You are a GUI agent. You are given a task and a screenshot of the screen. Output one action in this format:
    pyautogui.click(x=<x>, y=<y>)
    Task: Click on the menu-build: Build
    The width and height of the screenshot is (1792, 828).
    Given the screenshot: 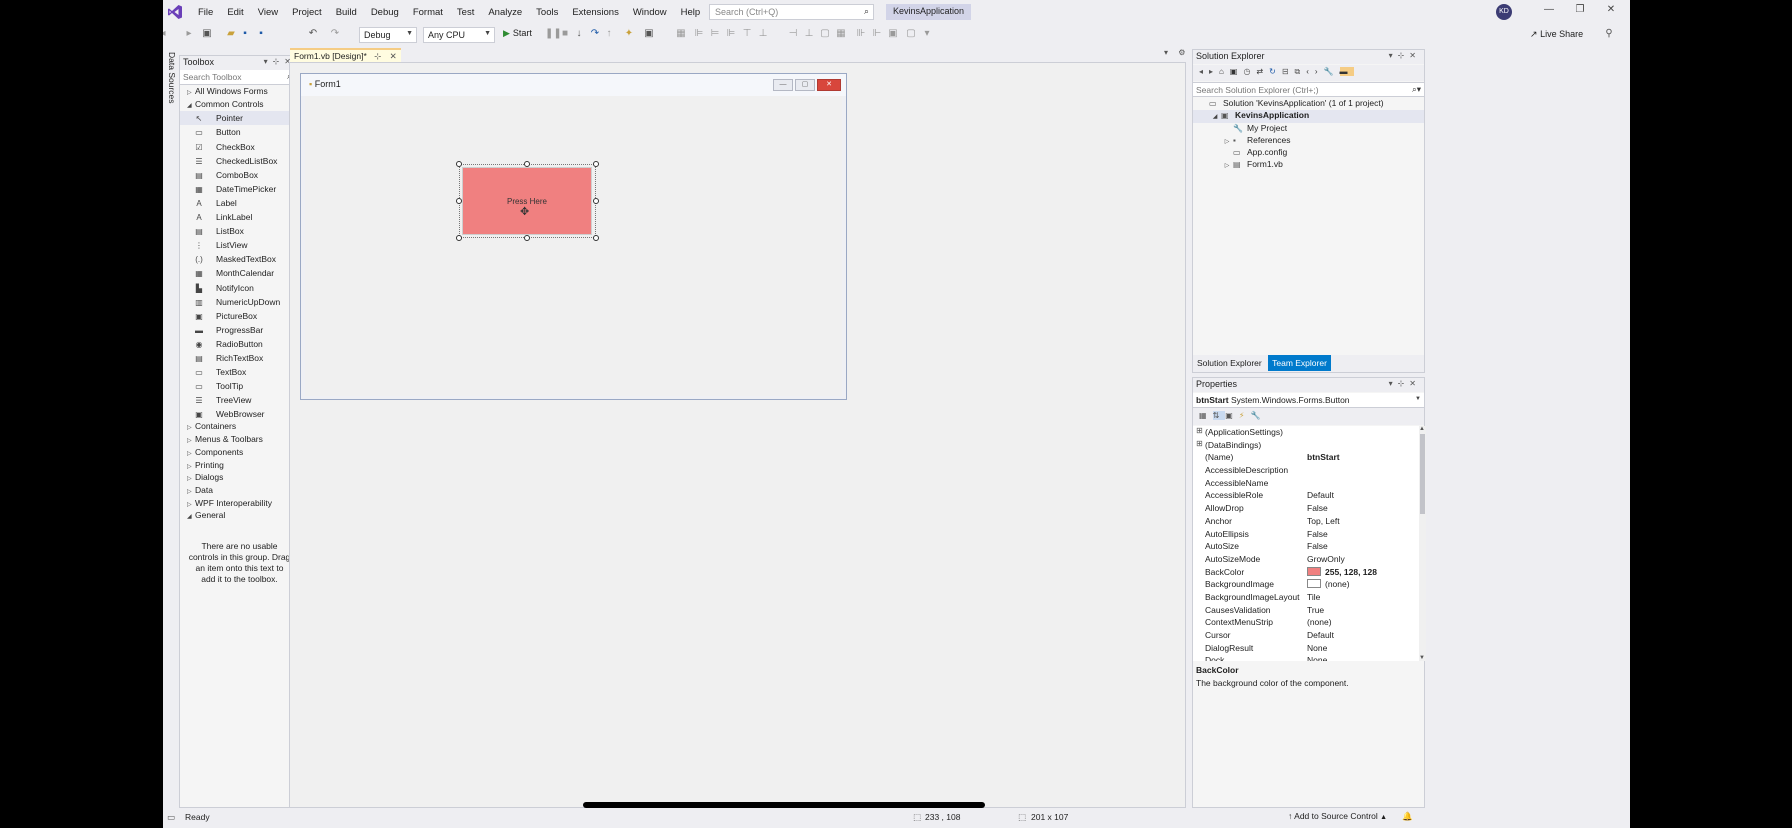 What is the action you would take?
    pyautogui.click(x=346, y=12)
    